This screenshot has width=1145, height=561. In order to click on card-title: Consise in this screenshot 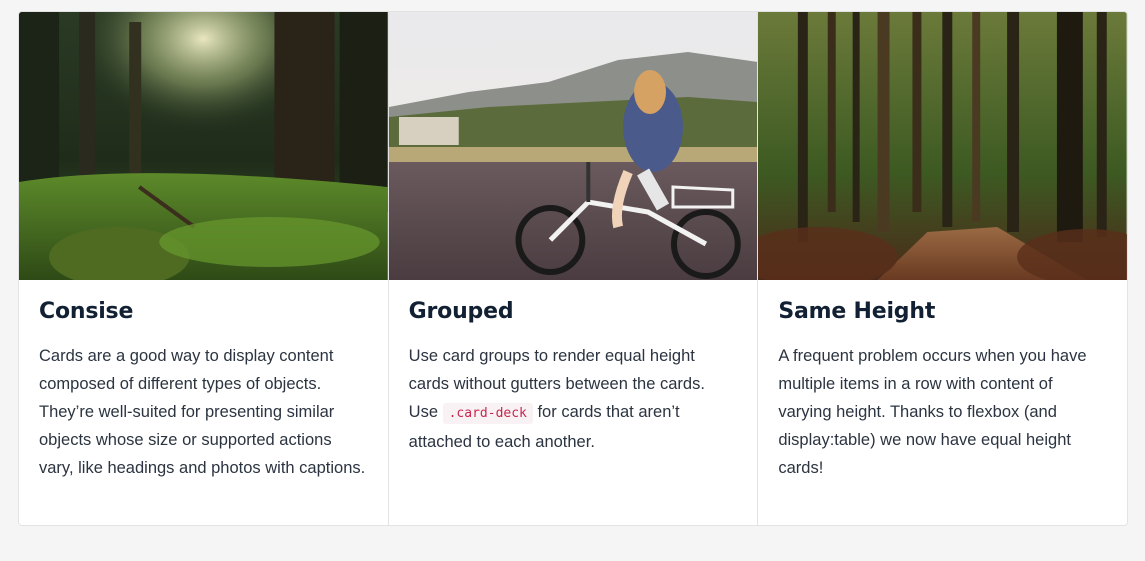, I will do `click(86, 311)`.